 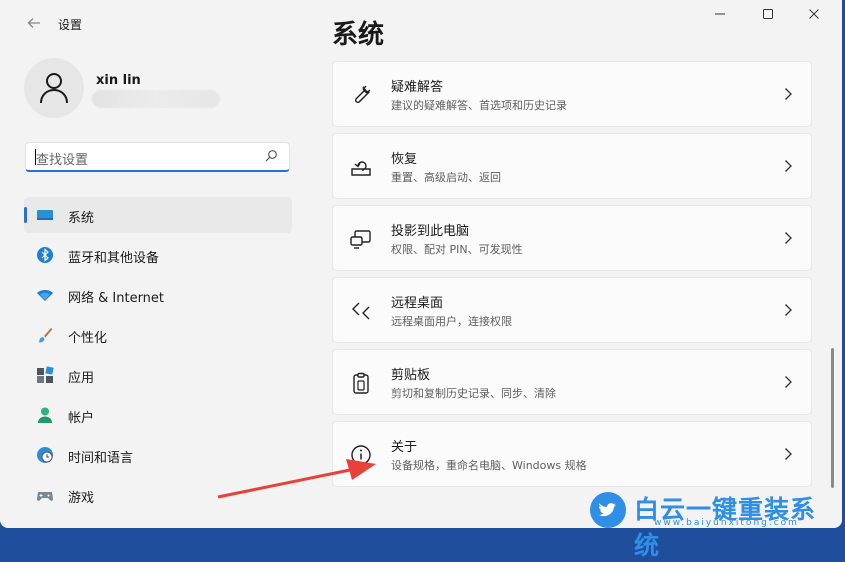 What do you see at coordinates (417, 87) in the screenshot?
I see `card-title: 疑难解答` at bounding box center [417, 87].